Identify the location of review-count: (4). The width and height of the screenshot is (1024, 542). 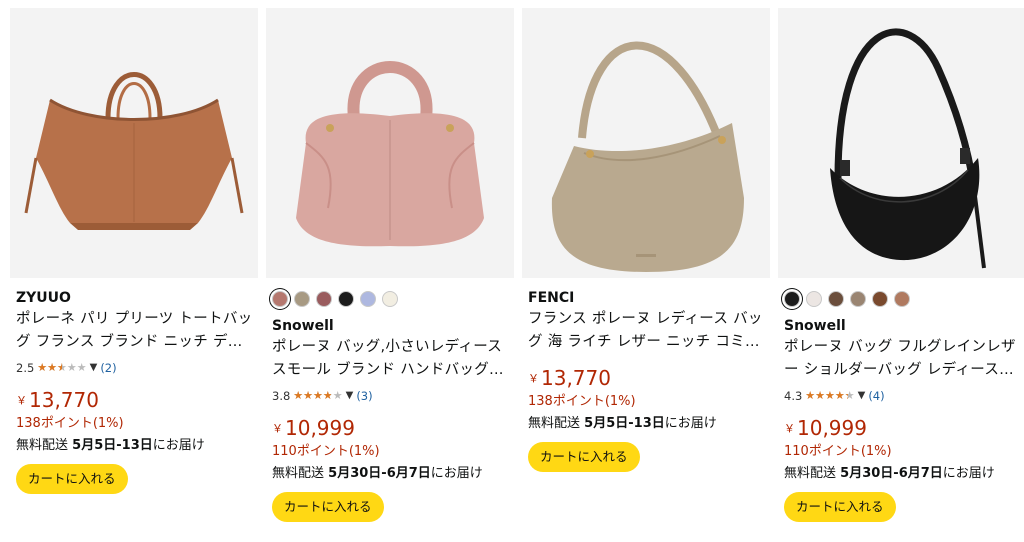
(876, 396).